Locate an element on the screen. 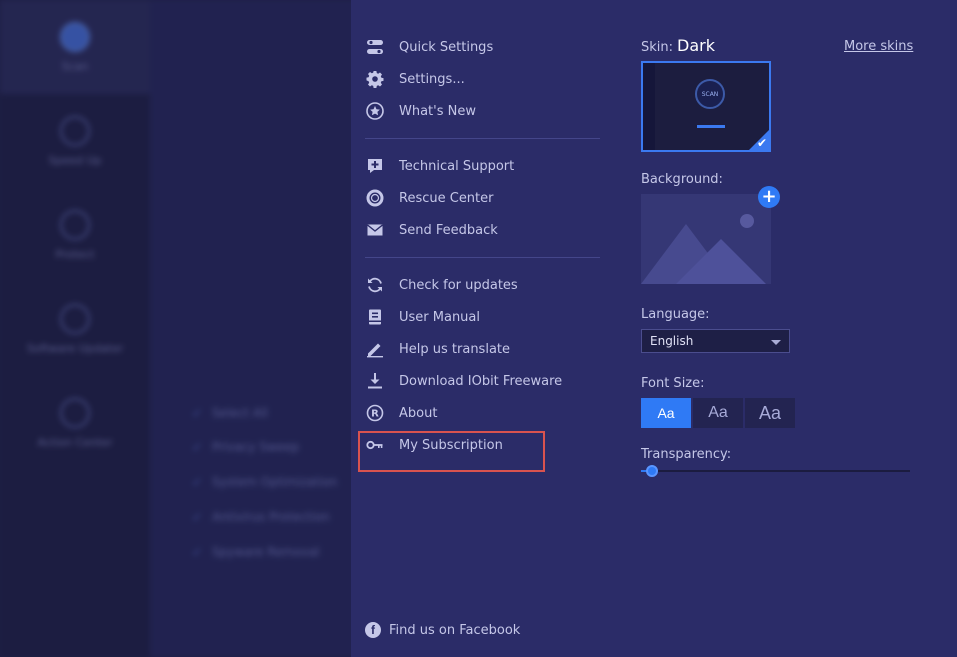 This screenshot has height=657, width=957. facebook-link: f Find us on Facebook is located at coordinates (442, 630).